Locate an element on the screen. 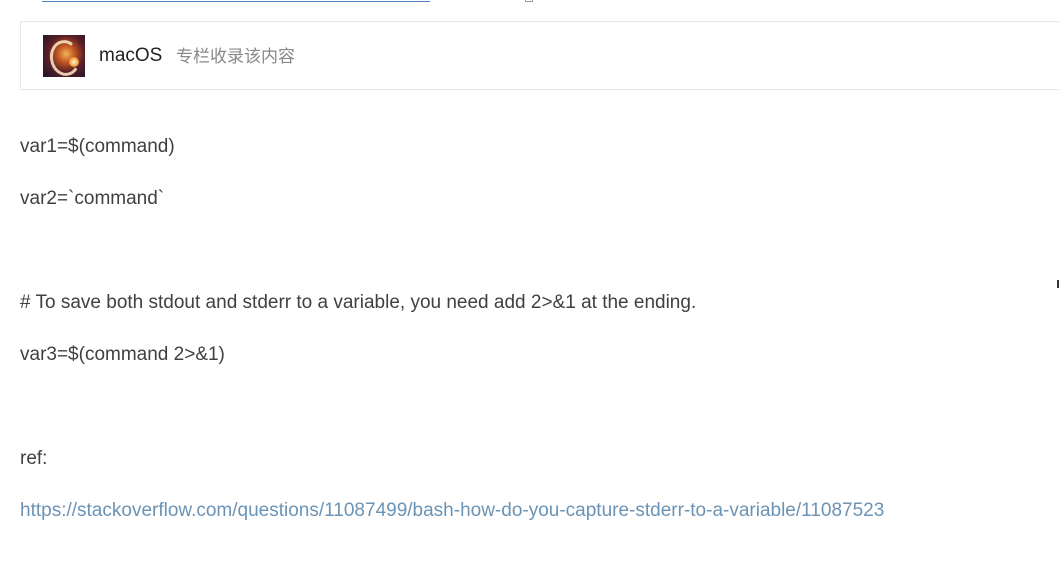  link-underline is located at coordinates (236, 1).